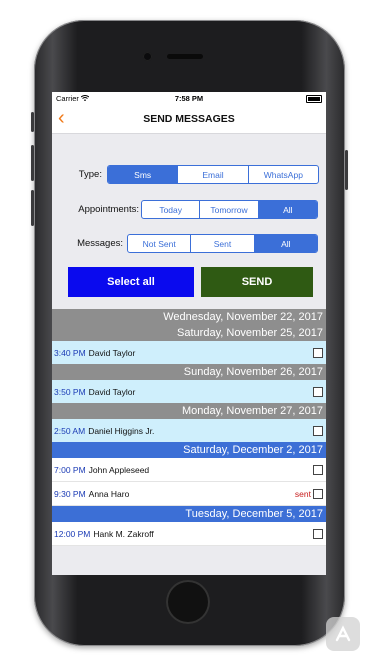  I want to click on home-button, so click(188, 602).